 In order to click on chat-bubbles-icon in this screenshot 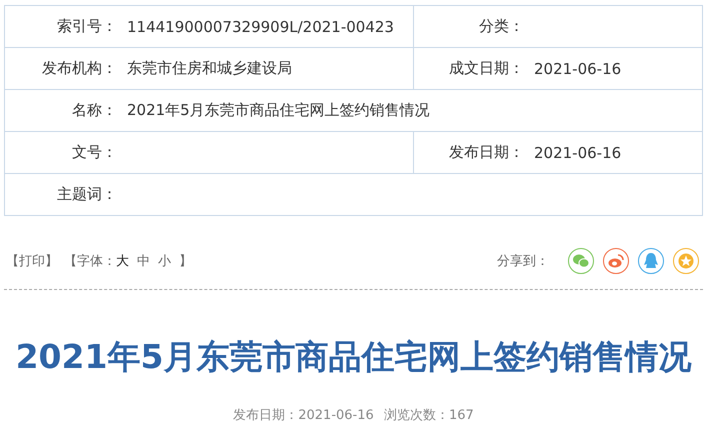, I will do `click(581, 261)`.